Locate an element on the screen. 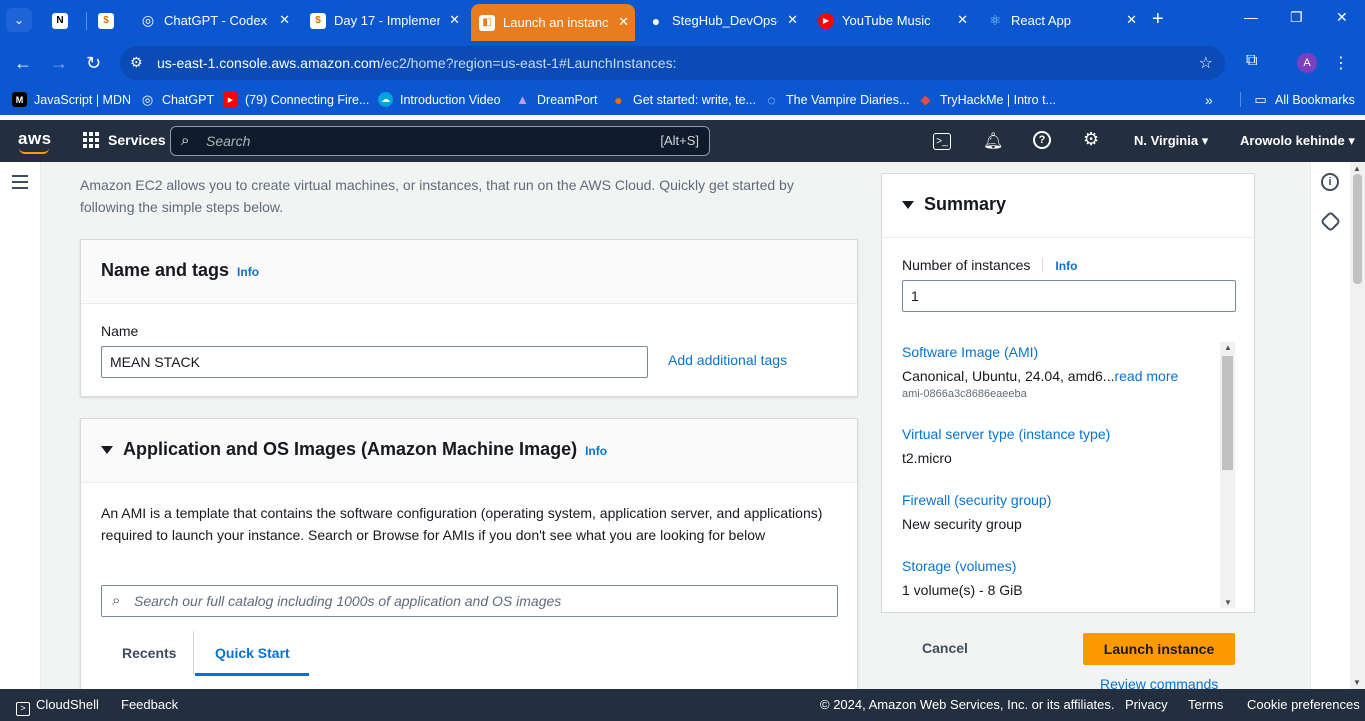  tab-search-chevron-icon: ⌄ is located at coordinates (19, 20).